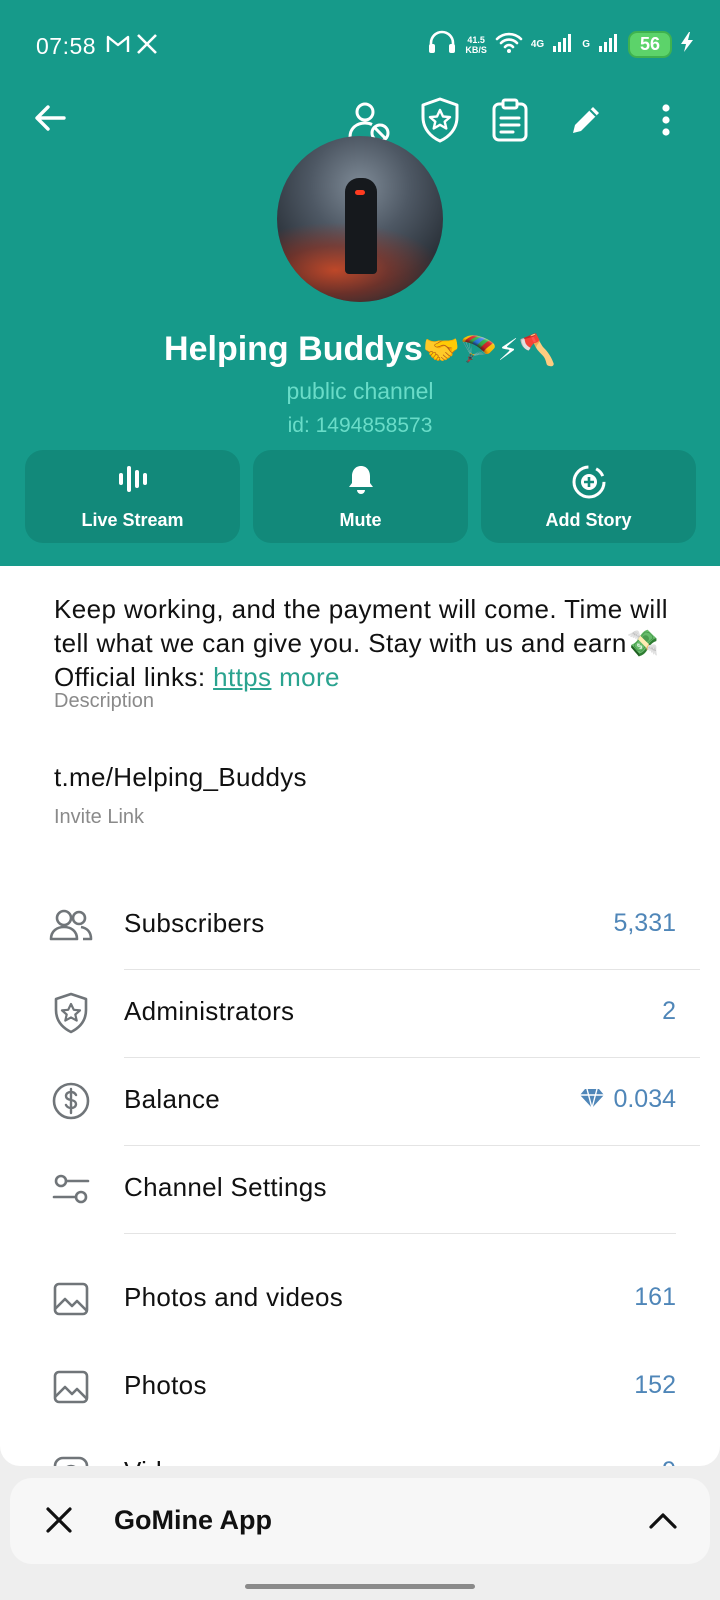 This screenshot has width=720, height=1600. Describe the element at coordinates (360, 391) in the screenshot. I see `channel-type: public channel` at that location.